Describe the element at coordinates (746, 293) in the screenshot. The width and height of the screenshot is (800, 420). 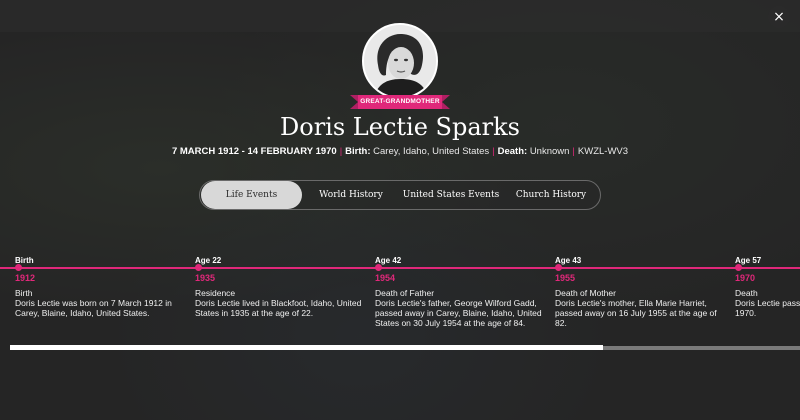
I see `event-type: Death` at that location.